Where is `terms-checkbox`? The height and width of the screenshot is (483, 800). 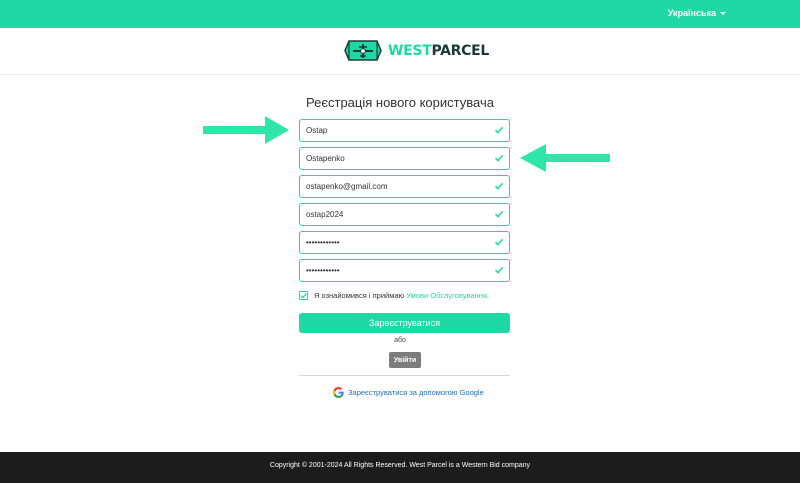 terms-checkbox is located at coordinates (303, 295).